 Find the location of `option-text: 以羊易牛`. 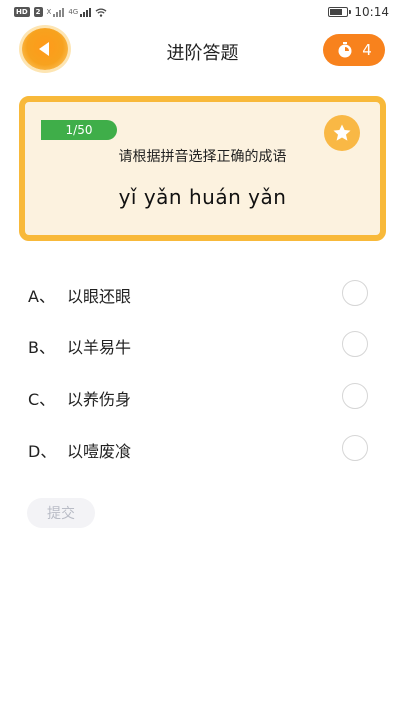

option-text: 以羊易牛 is located at coordinates (99, 347).